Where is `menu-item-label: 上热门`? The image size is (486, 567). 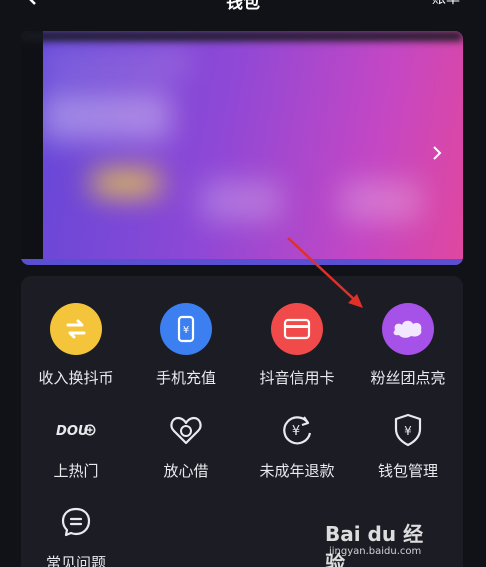 menu-item-label: 上热门 is located at coordinates (76, 471).